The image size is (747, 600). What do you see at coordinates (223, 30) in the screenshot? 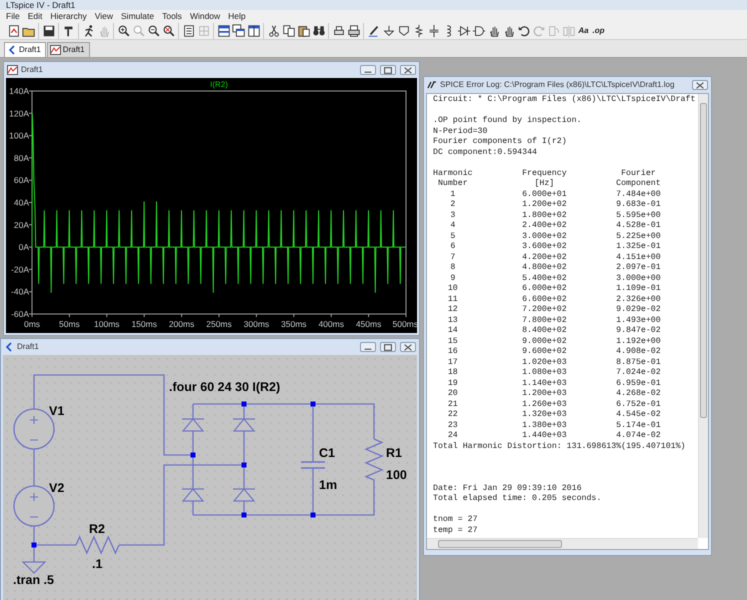
I see `tile-horizontal-icon` at bounding box center [223, 30].